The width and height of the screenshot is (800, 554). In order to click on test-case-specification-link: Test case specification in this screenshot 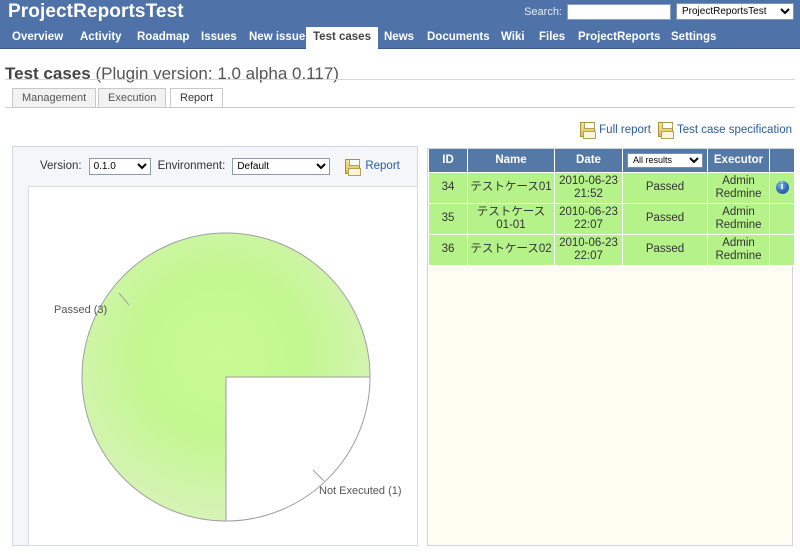, I will do `click(734, 130)`.